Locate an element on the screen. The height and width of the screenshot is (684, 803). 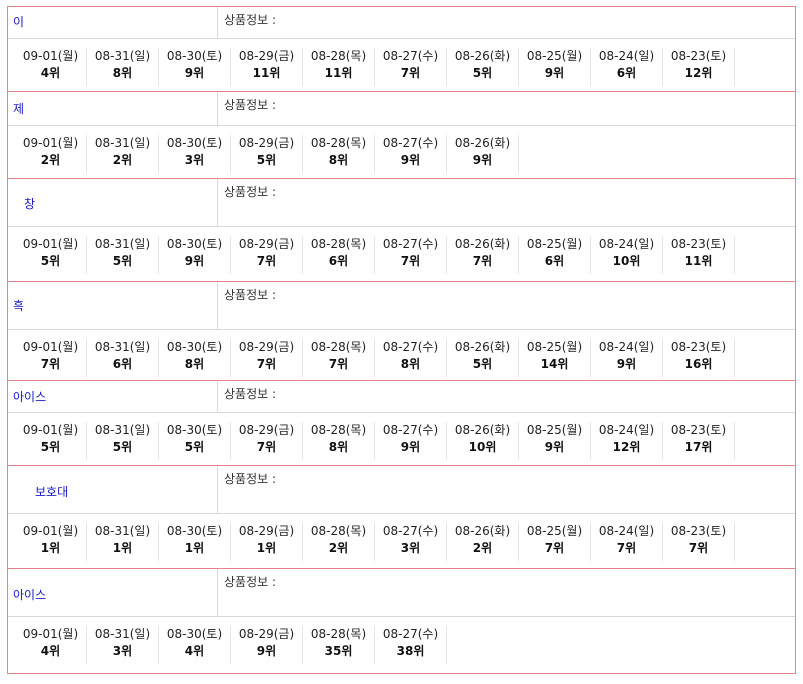
rank-value: 10위 is located at coordinates (482, 447).